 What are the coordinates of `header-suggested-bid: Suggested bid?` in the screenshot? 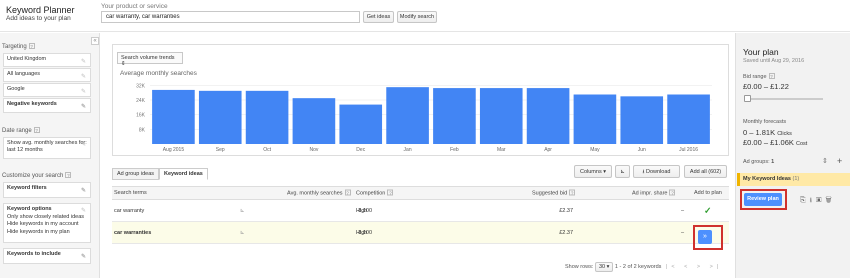 It's located at (554, 193).